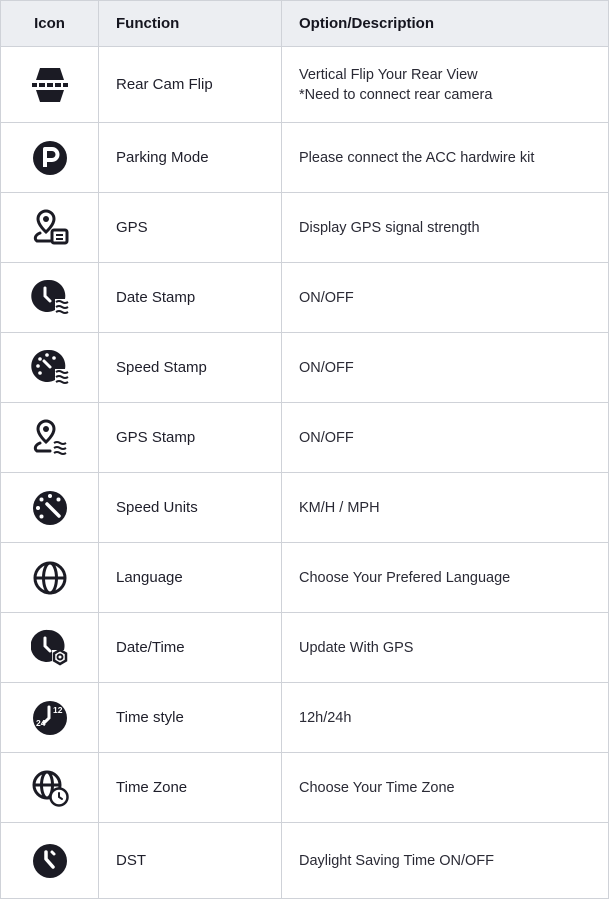 Image resolution: width=609 pixels, height=904 pixels. What do you see at coordinates (389, 227) in the screenshot?
I see `description-line: Display GPS signal strength` at bounding box center [389, 227].